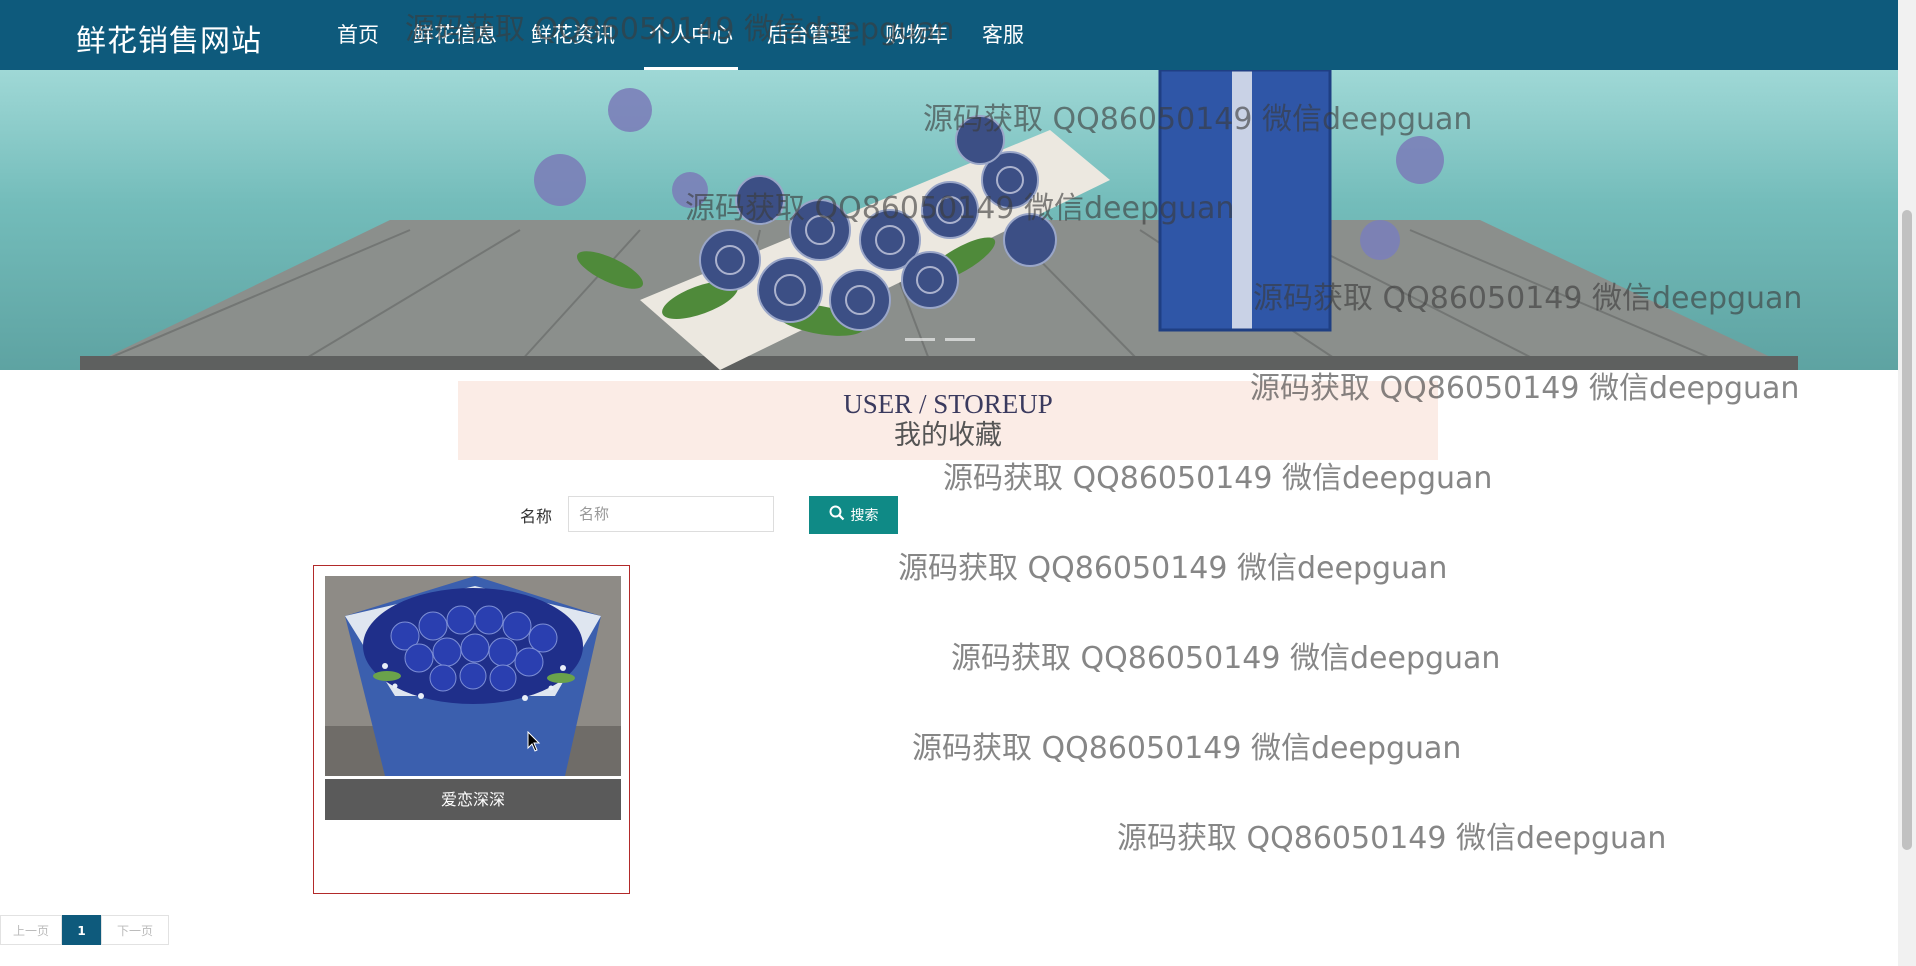  Describe the element at coordinates (534, 741) in the screenshot. I see `mouse-cursor-icon` at that location.